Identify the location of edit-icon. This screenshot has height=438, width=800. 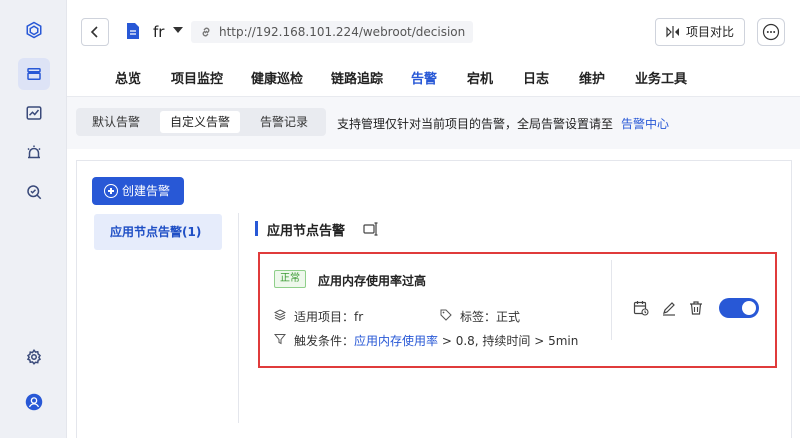
(669, 308).